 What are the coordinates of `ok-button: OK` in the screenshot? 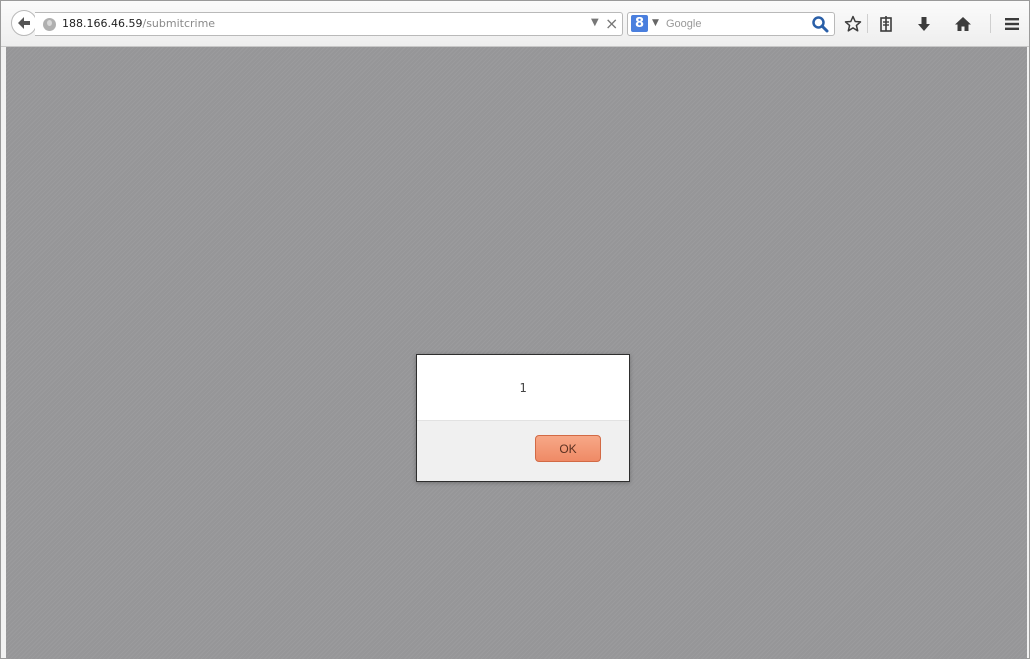 It's located at (568, 448).